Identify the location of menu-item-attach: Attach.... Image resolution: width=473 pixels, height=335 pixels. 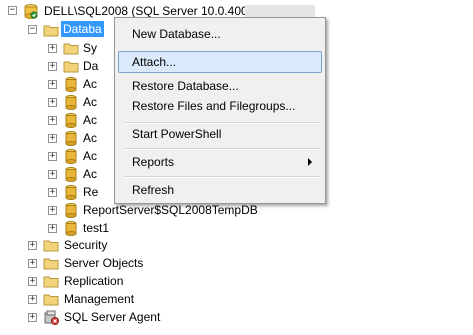
(220, 62).